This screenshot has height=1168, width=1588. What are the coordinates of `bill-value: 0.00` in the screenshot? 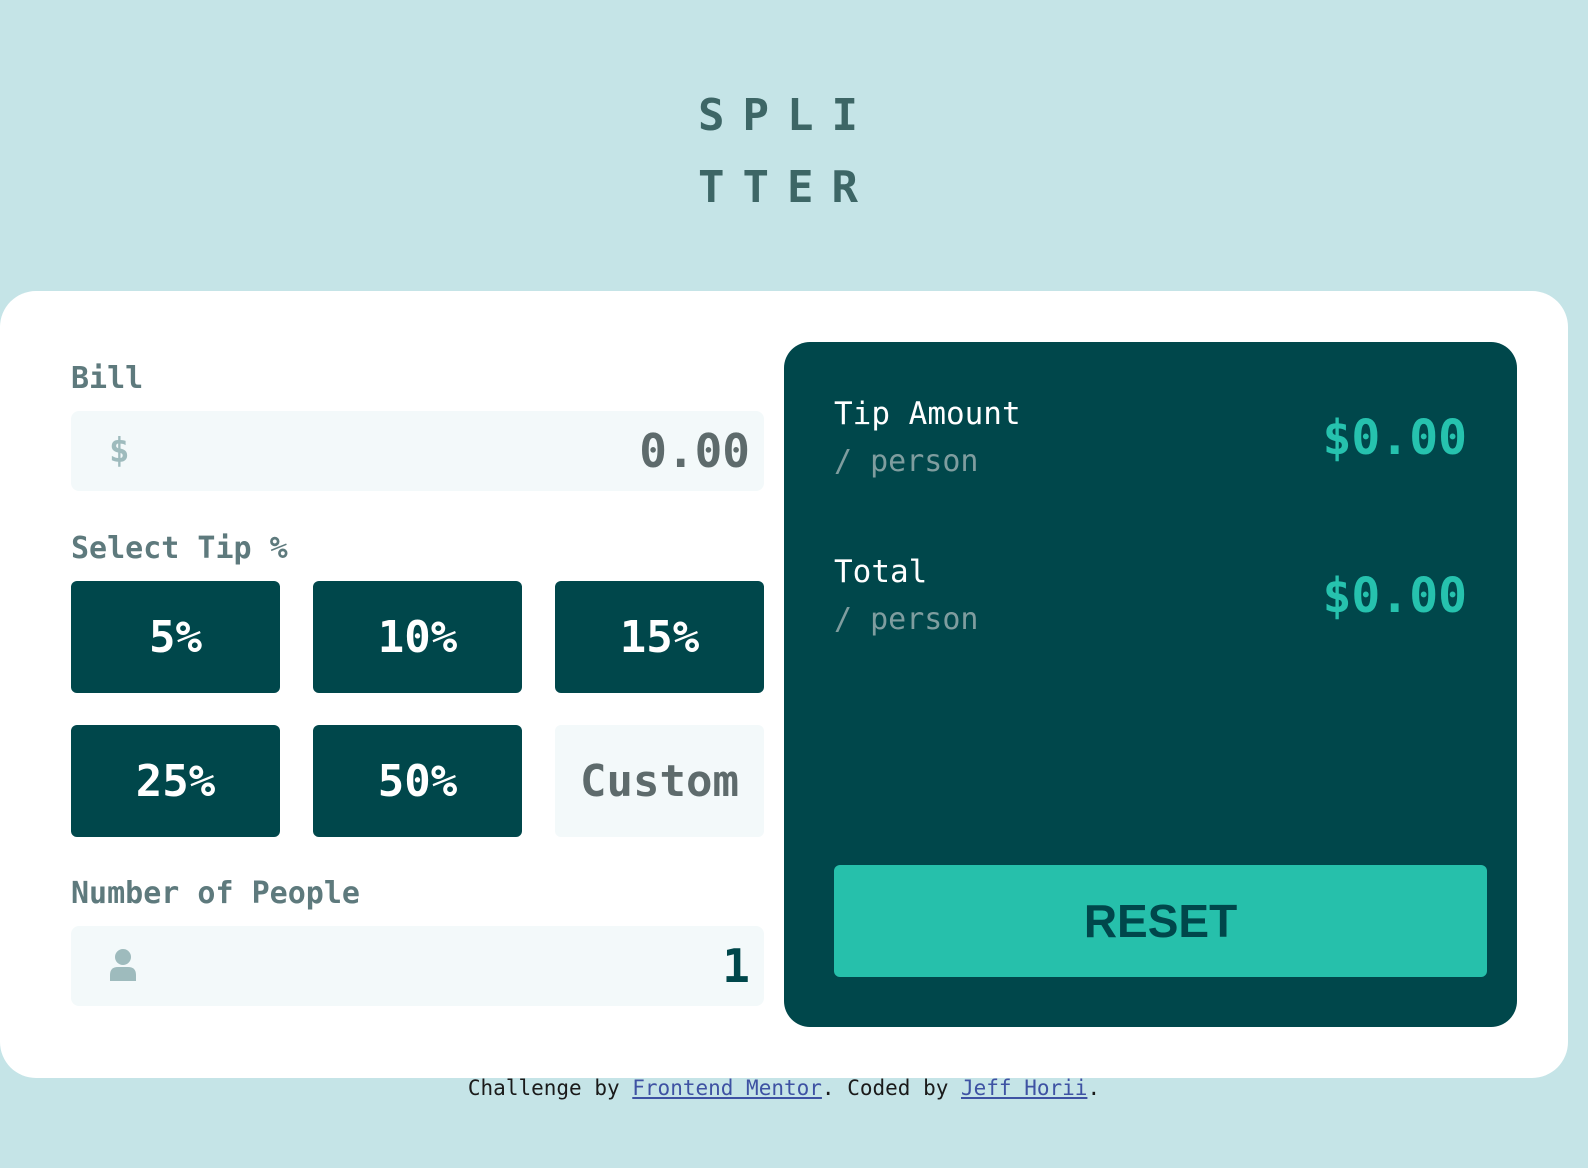 It's located at (694, 451).